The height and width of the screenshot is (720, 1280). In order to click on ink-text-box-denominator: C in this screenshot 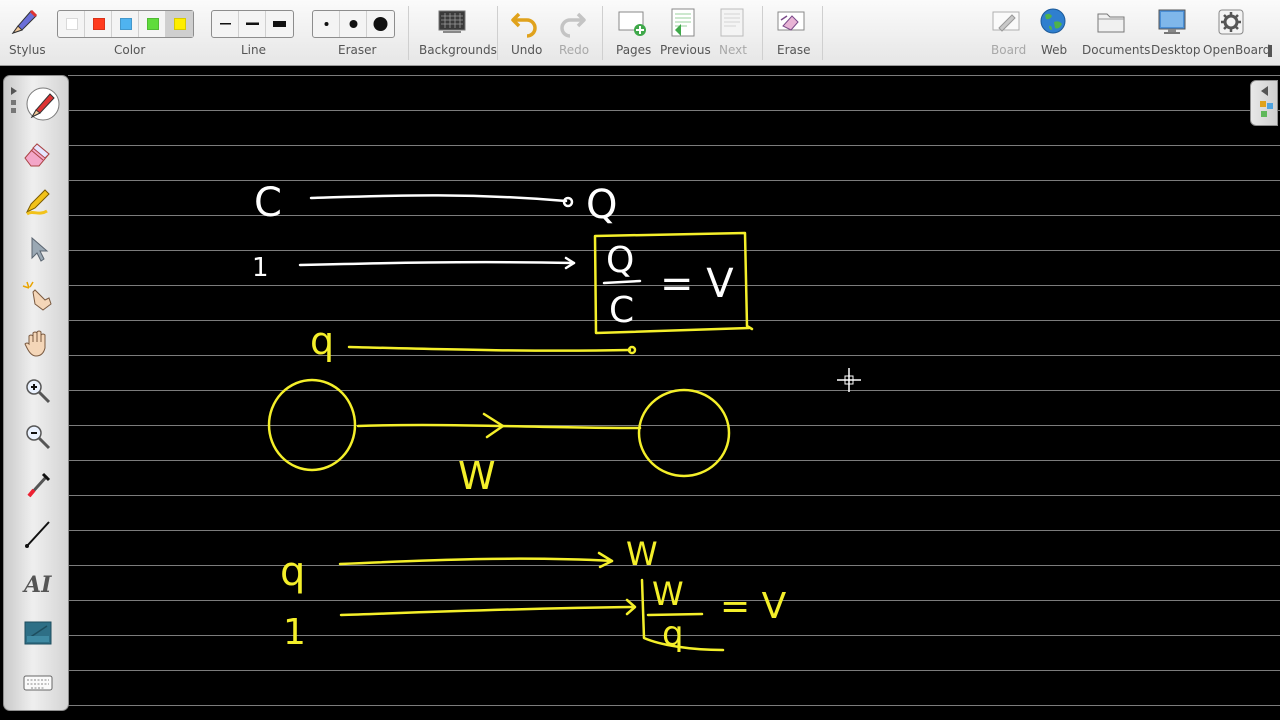, I will do `click(621, 310)`.